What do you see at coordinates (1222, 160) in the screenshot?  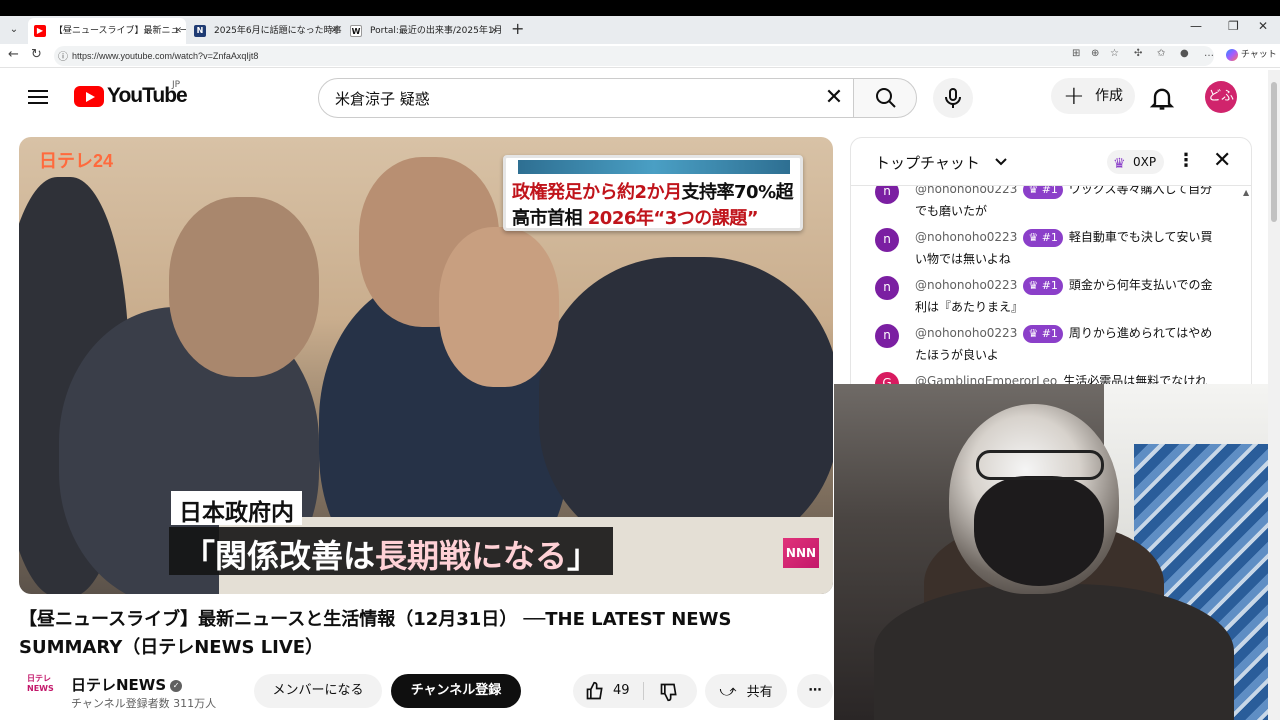 I see `close-chat-icon: ✕` at bounding box center [1222, 160].